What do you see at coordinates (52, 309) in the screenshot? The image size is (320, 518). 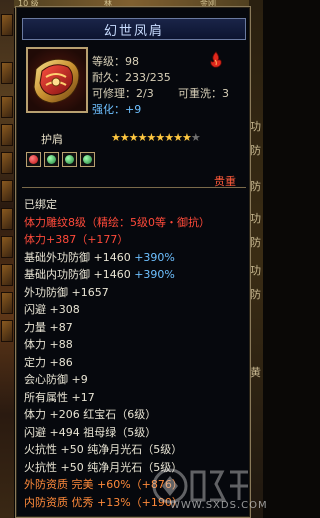 I see `stat-line: 闪避 +308` at bounding box center [52, 309].